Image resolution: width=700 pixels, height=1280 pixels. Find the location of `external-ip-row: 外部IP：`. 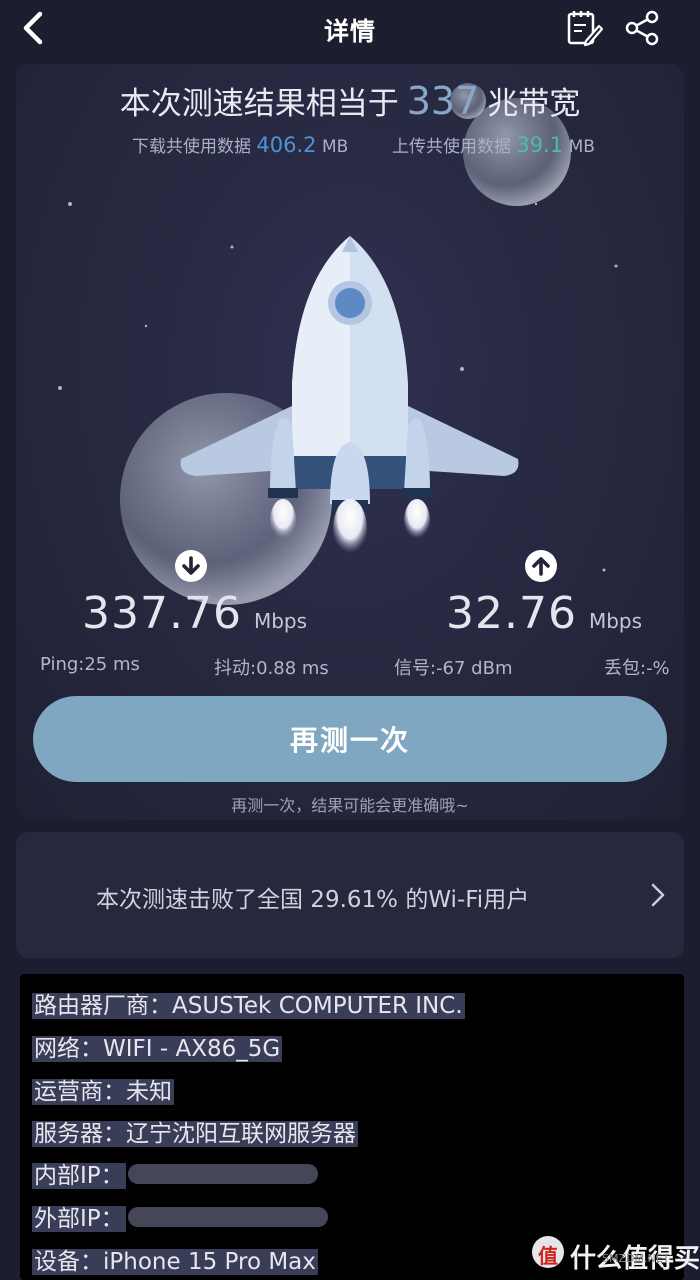

external-ip-row: 外部IP： is located at coordinates (79, 1216).